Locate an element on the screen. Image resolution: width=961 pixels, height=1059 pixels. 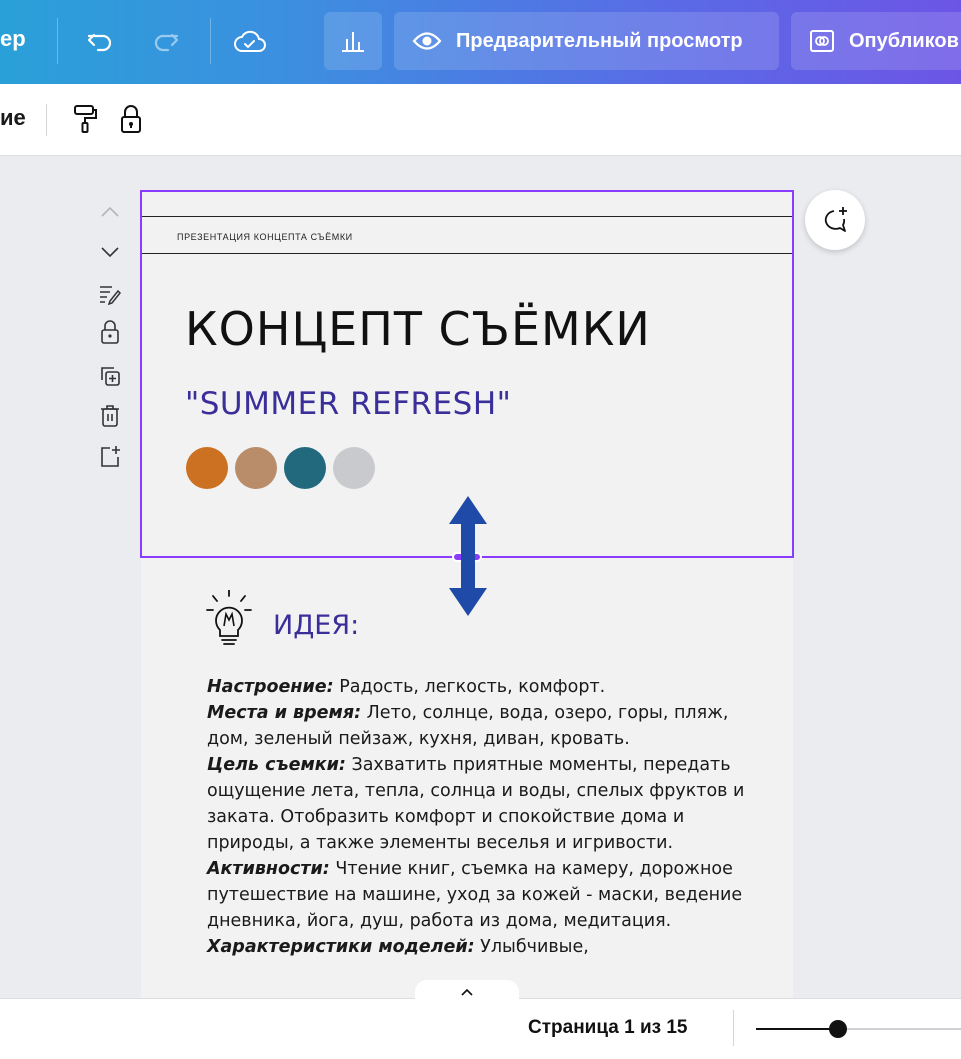
comment-plus-icon is located at coordinates (835, 220).